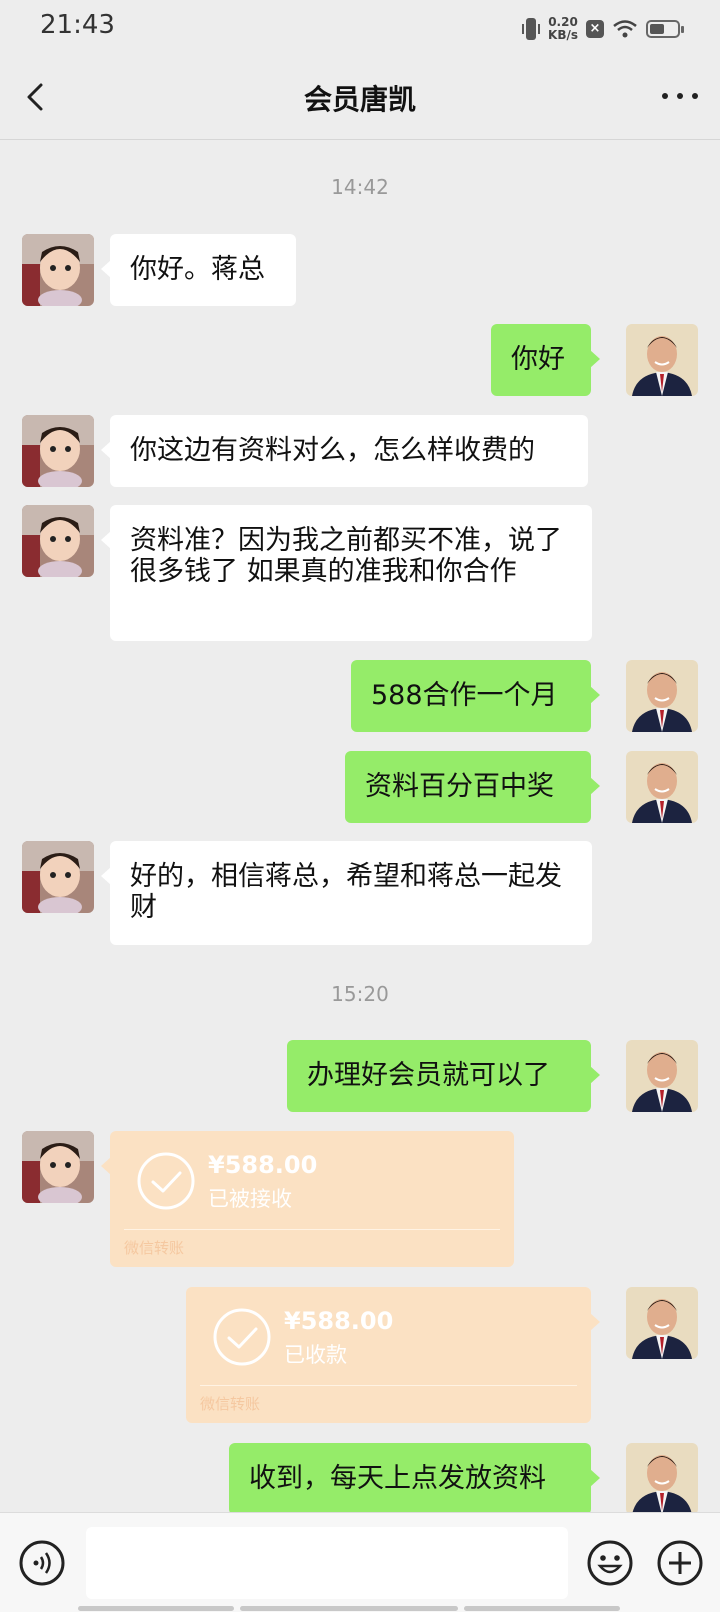 Image resolution: width=720 pixels, height=1612 pixels. I want to click on message-bubble-outgoing: 588合作一个月, so click(475, 696).